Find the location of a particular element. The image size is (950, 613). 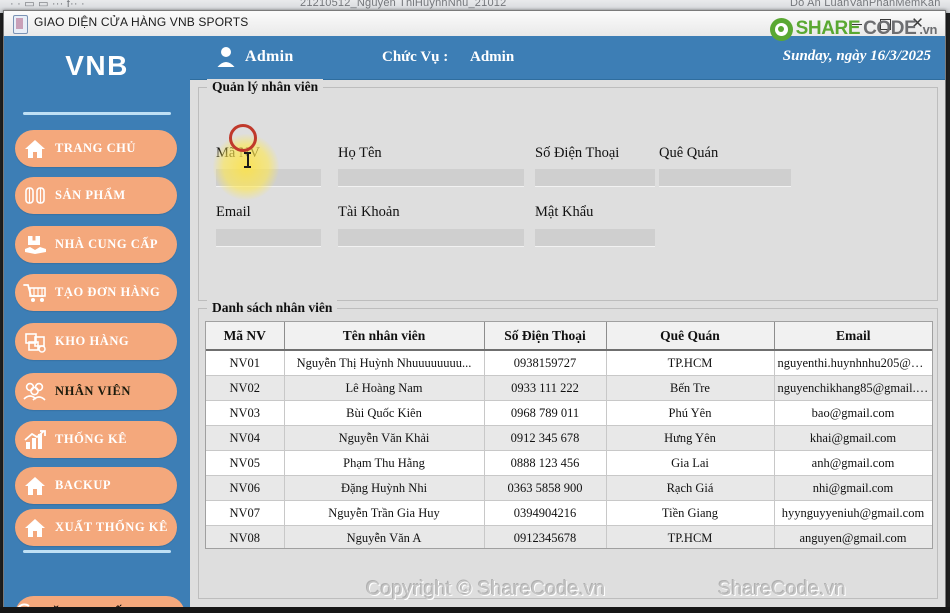

sidebar-label-xuat-thong-ke: XUẤT THỐNG KÊ is located at coordinates (111, 527).